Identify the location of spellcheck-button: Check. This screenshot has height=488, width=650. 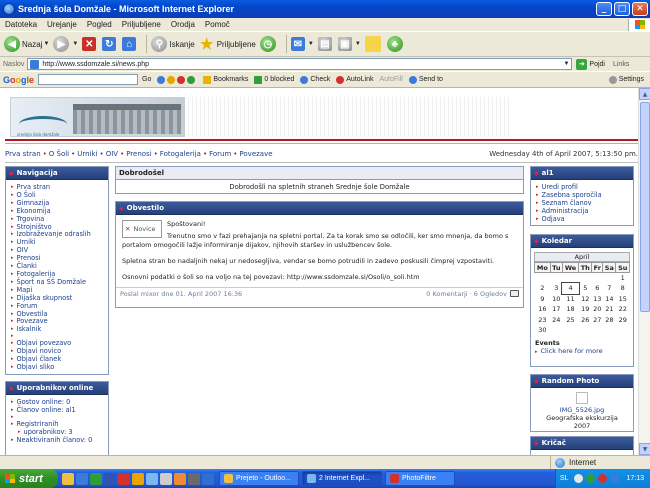
(315, 79).